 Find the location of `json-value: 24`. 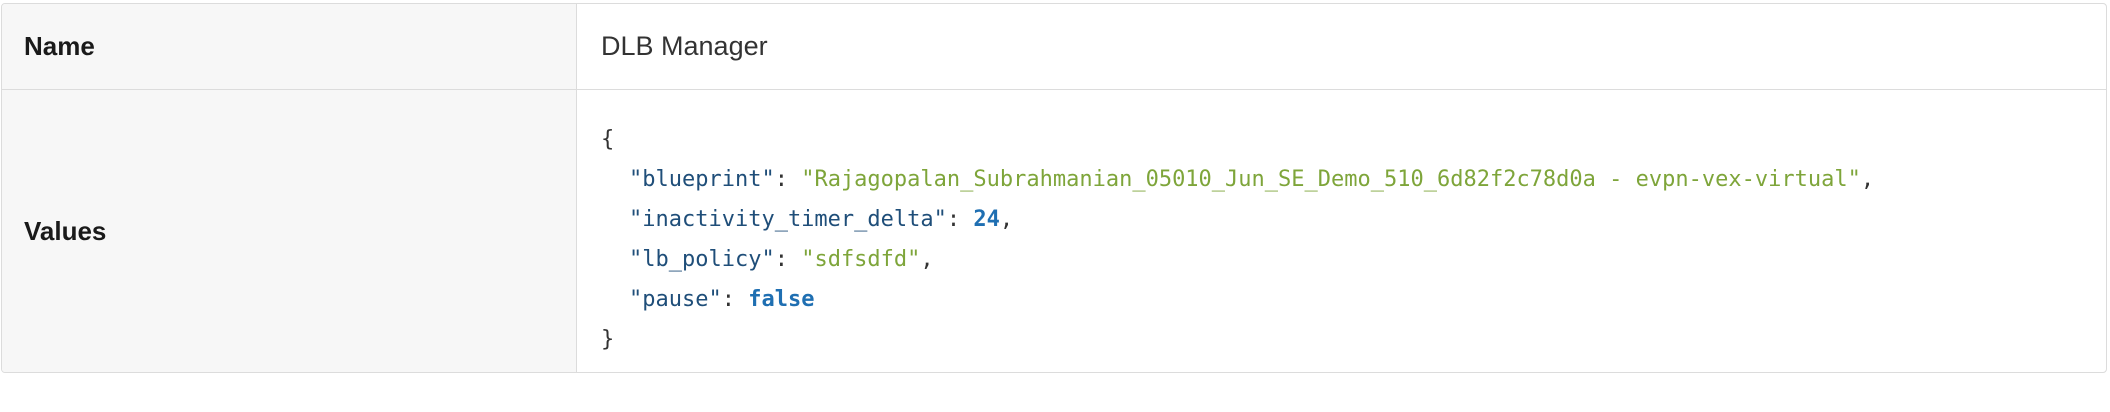

json-value: 24 is located at coordinates (986, 219).